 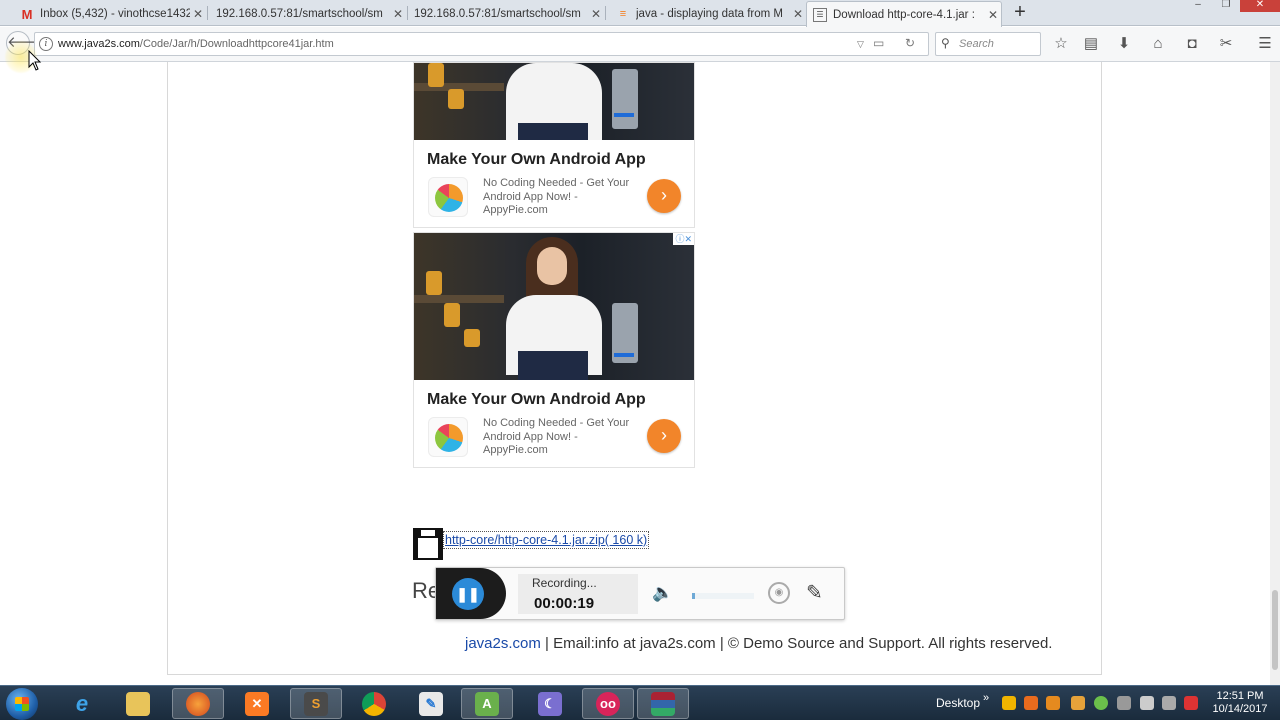 What do you see at coordinates (1061, 44) in the screenshot?
I see `bookmark-star-icon: ☆` at bounding box center [1061, 44].